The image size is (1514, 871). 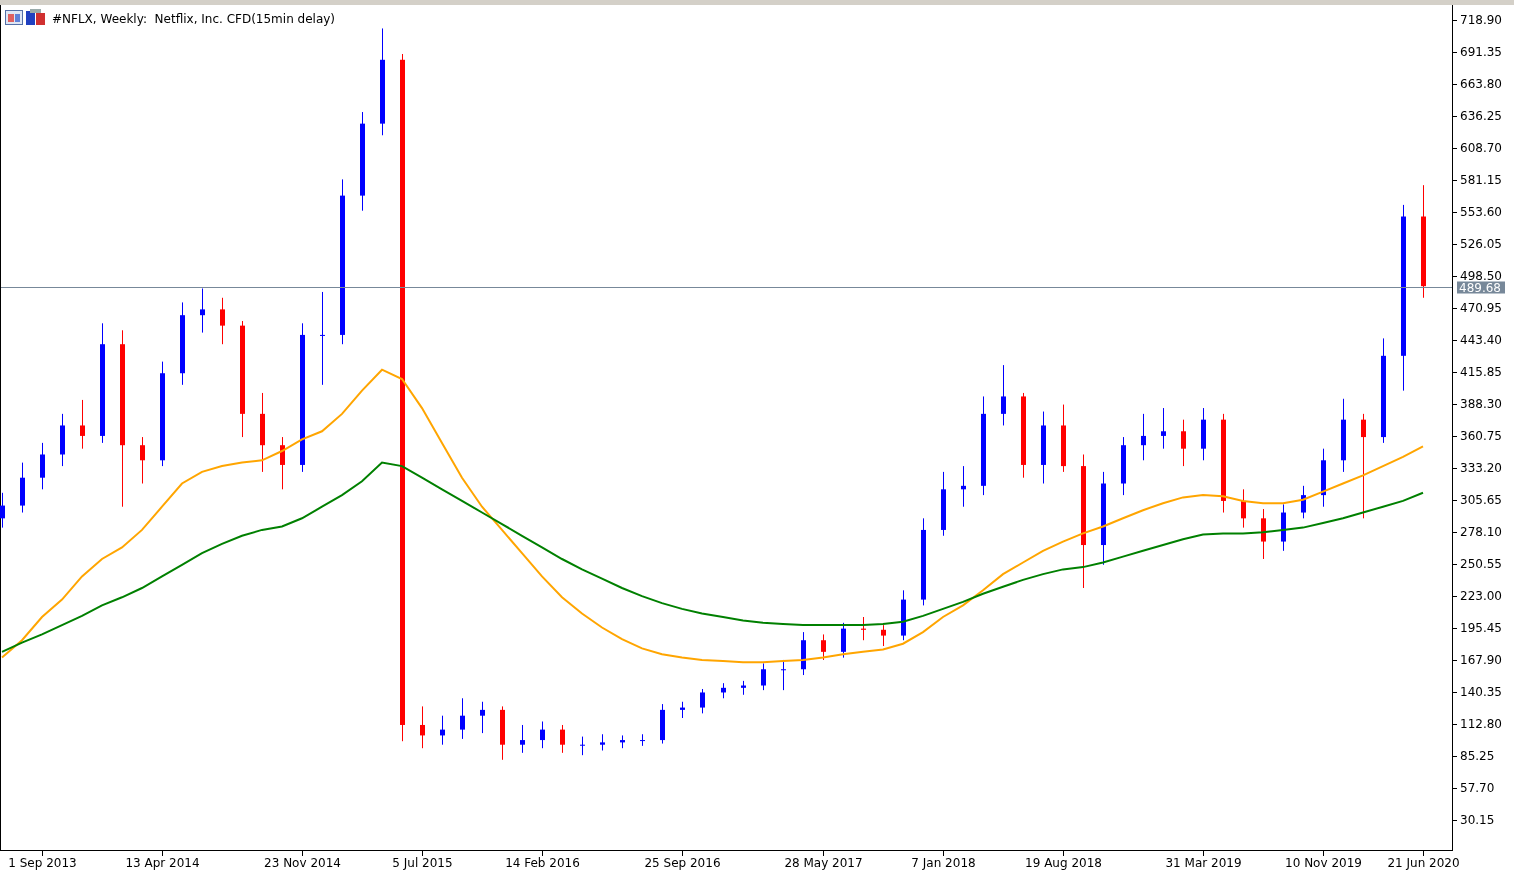 What do you see at coordinates (943, 863) in the screenshot?
I see `axis-label: 7 Jan 2018` at bounding box center [943, 863].